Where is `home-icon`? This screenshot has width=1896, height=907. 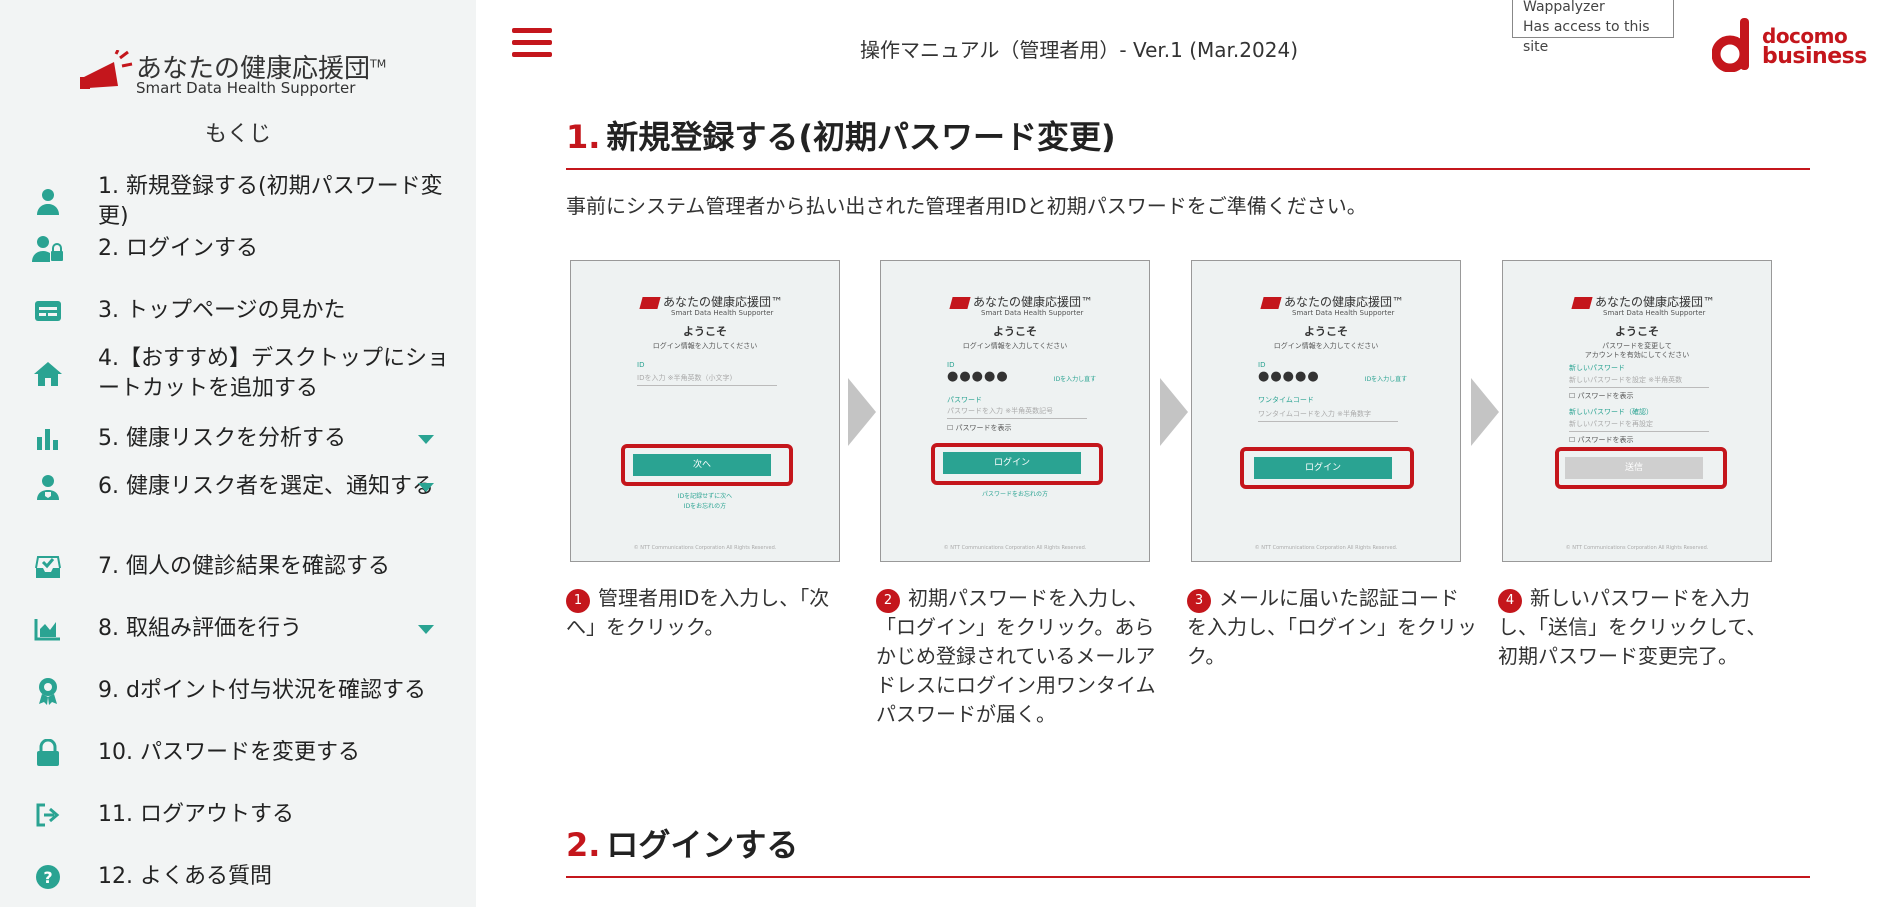
home-icon is located at coordinates (48, 374).